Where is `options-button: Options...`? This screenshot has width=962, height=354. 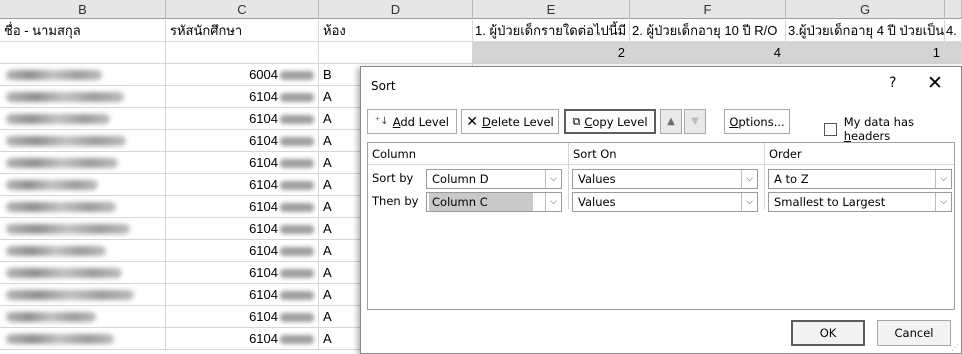
options-button: Options... is located at coordinates (757, 121).